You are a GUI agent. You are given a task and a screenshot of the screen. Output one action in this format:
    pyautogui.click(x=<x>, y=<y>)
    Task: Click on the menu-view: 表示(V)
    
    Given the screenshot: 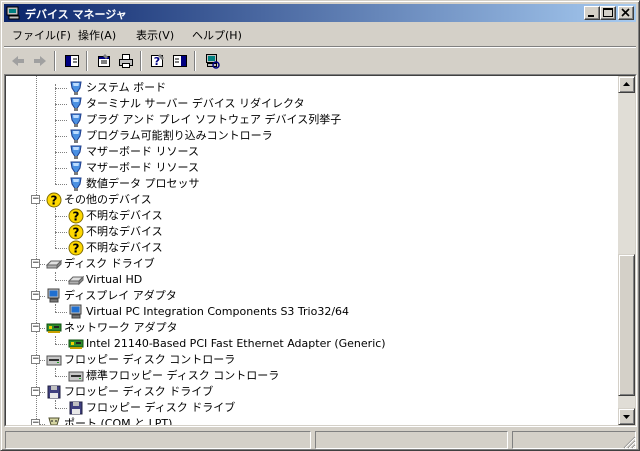 What is the action you would take?
    pyautogui.click(x=155, y=35)
    